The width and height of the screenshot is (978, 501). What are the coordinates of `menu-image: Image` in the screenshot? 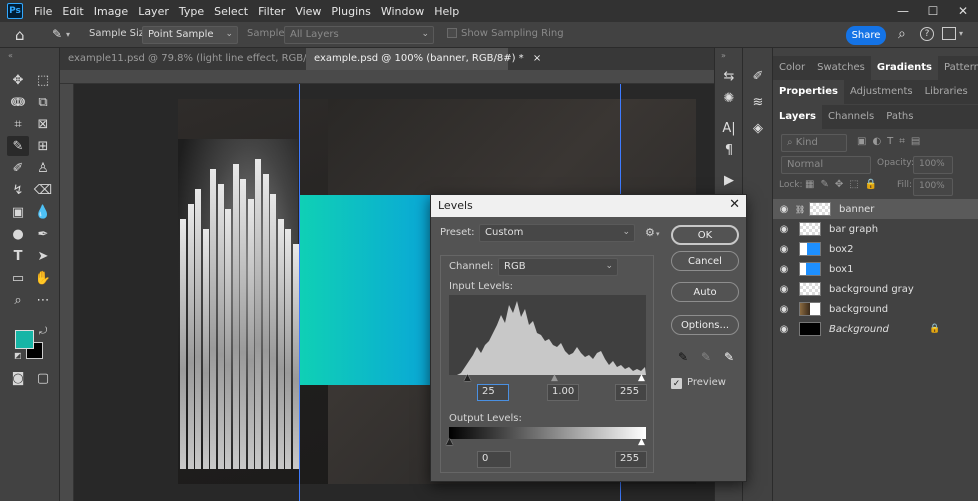 It's located at (111, 11).